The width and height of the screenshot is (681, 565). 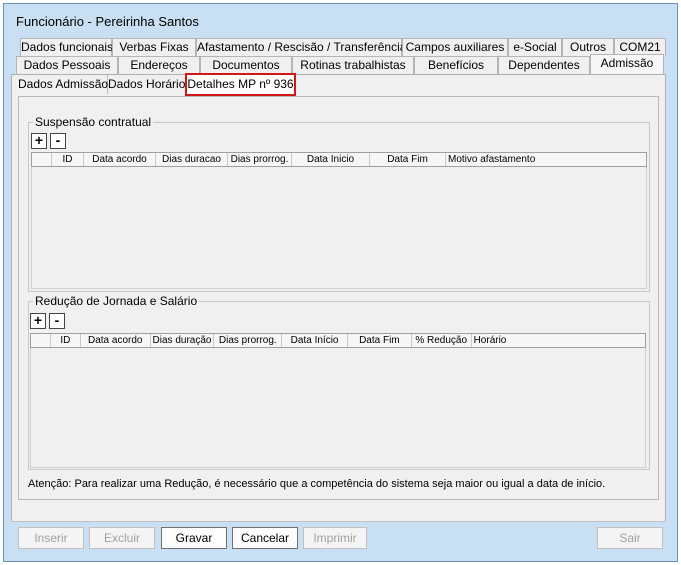 What do you see at coordinates (63, 84) in the screenshot?
I see `subtab-dados-admissao: Dados Admissão` at bounding box center [63, 84].